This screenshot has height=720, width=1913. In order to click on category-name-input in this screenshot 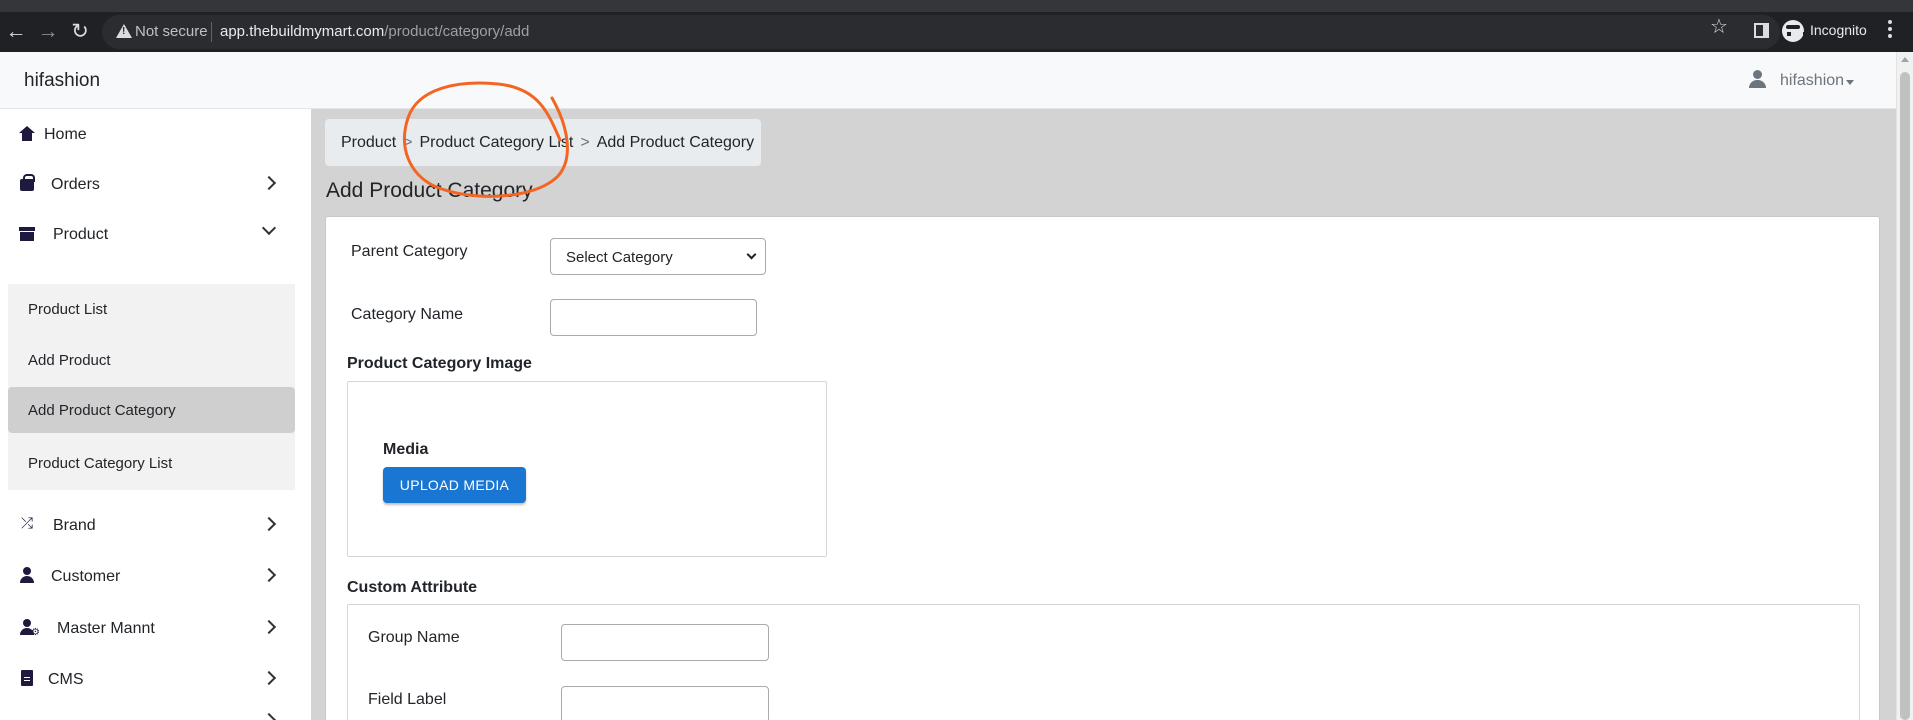, I will do `click(653, 317)`.